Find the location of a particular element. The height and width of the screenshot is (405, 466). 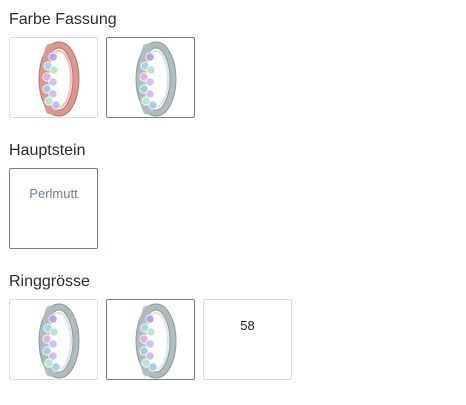

main-stone-section: Hauptstein Perlmutt is located at coordinates (53, 195).